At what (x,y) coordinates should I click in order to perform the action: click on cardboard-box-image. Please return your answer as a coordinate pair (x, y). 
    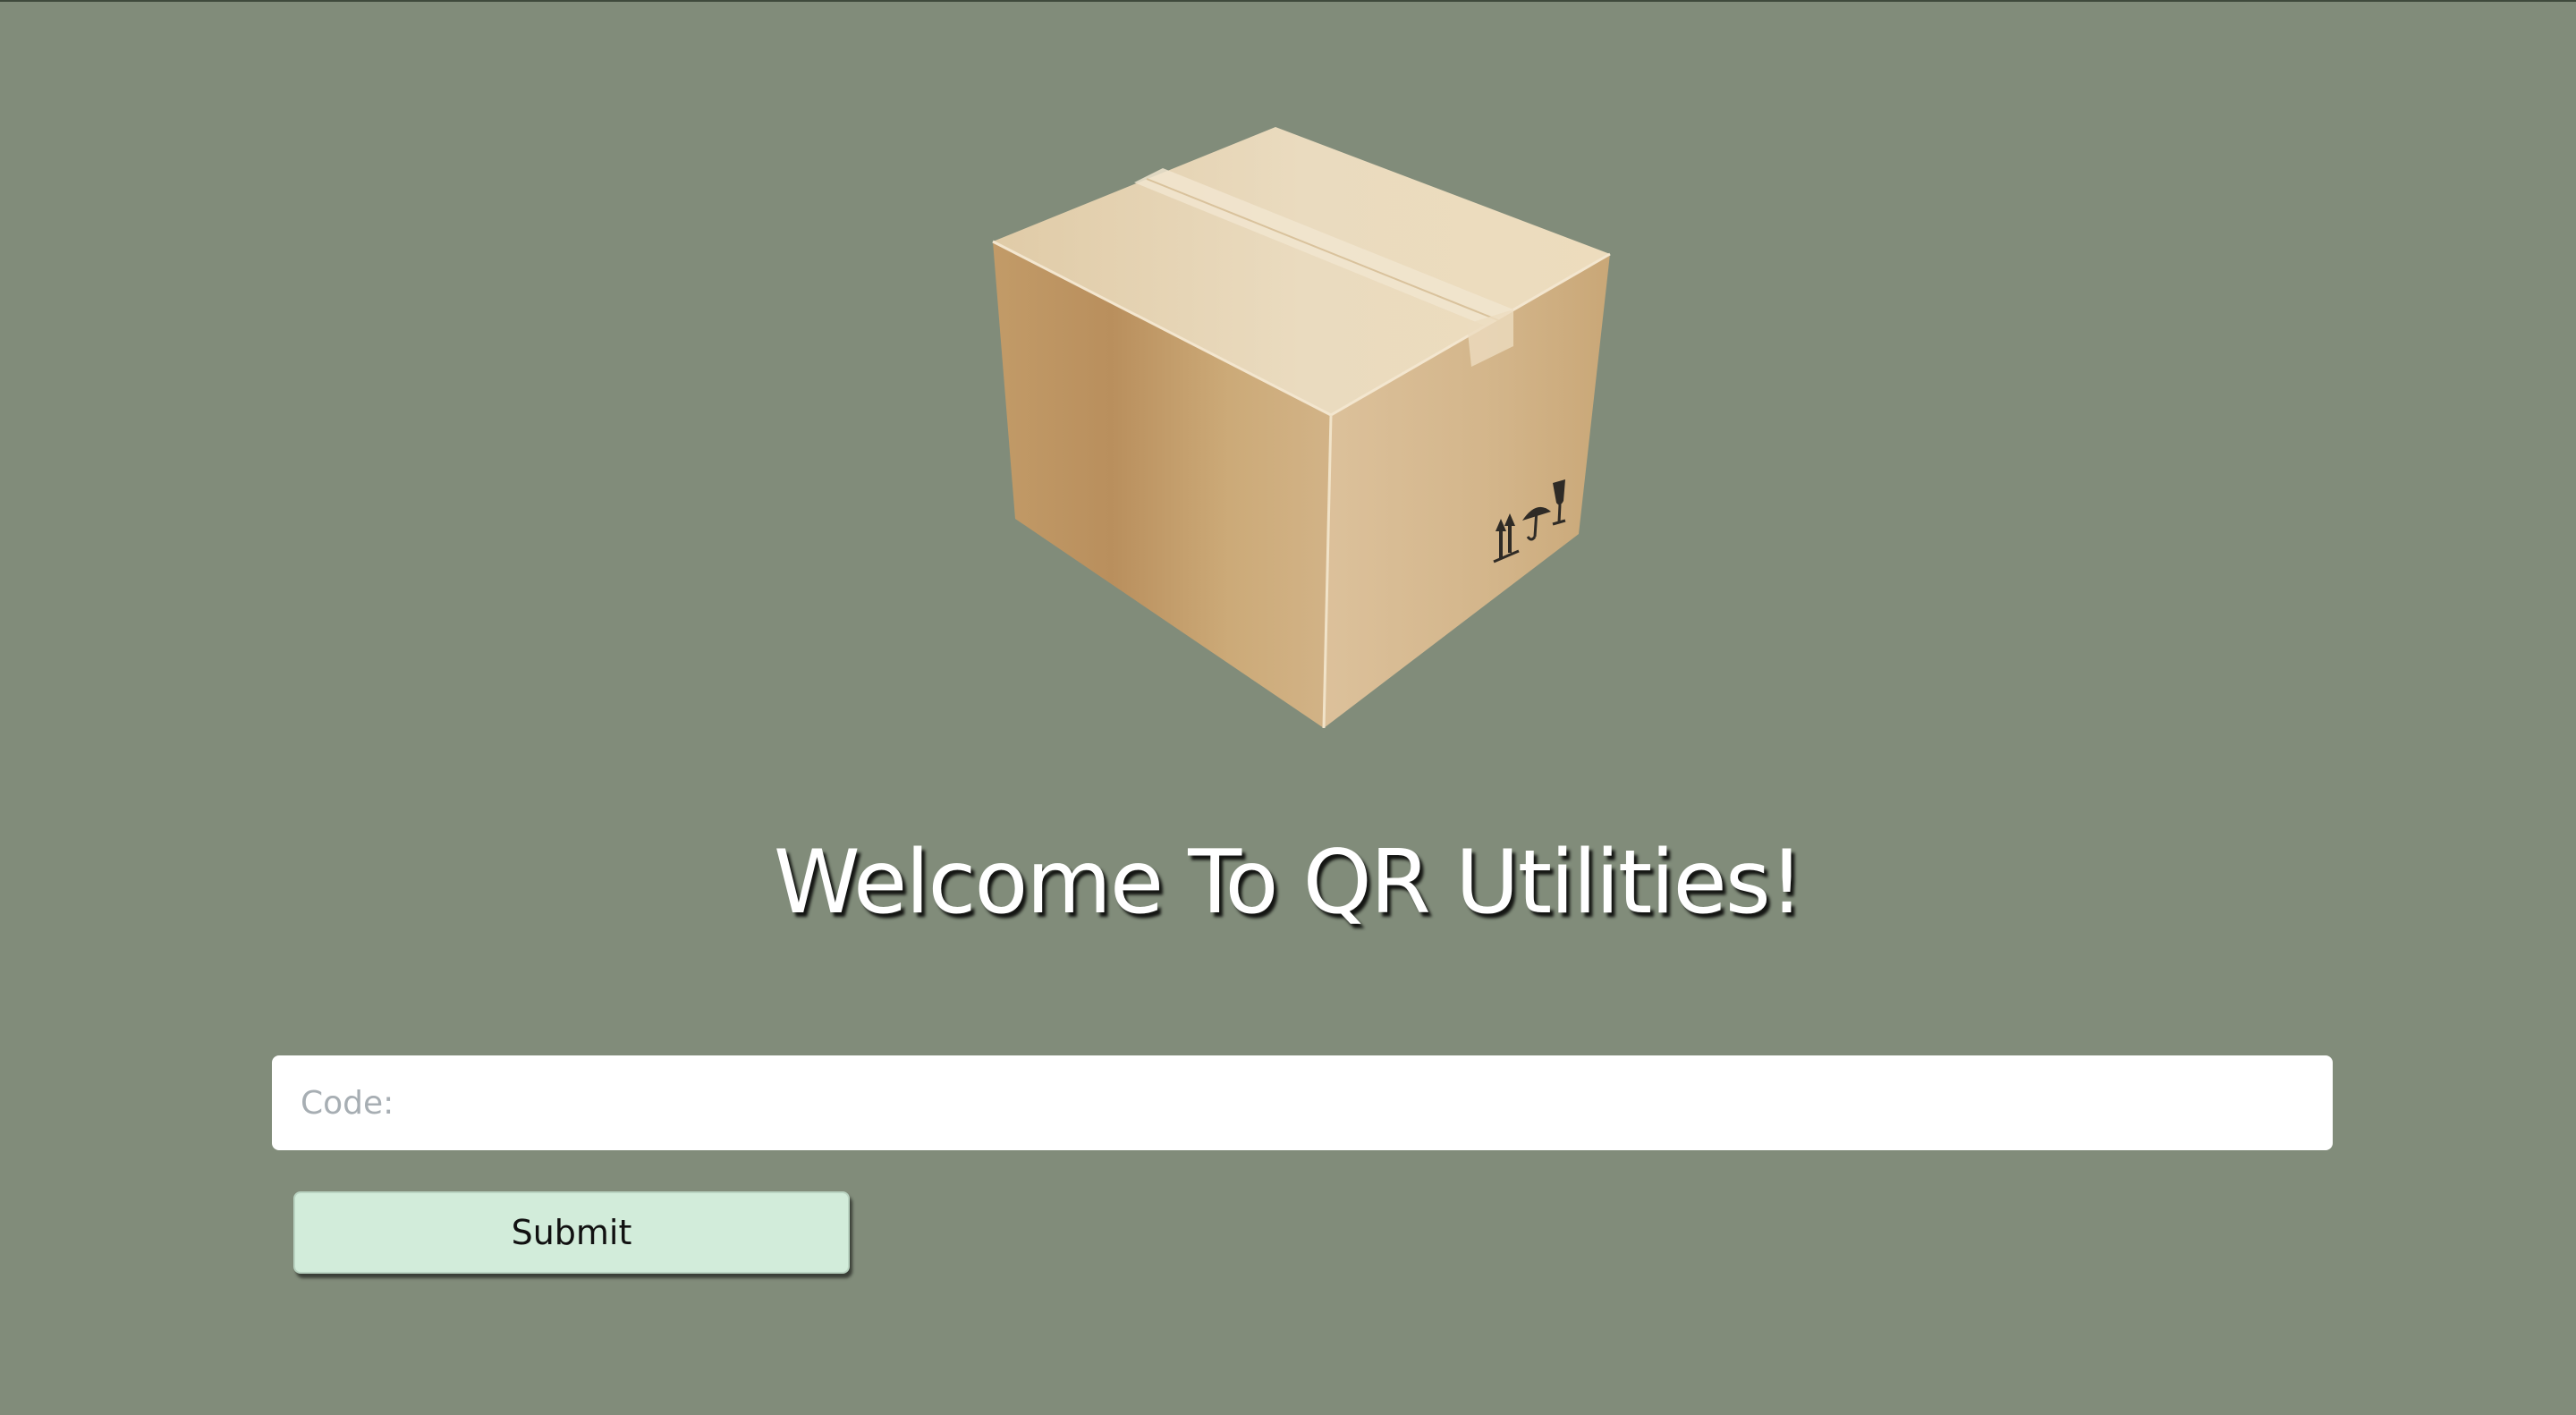
    Looking at the image, I should click on (1301, 428).